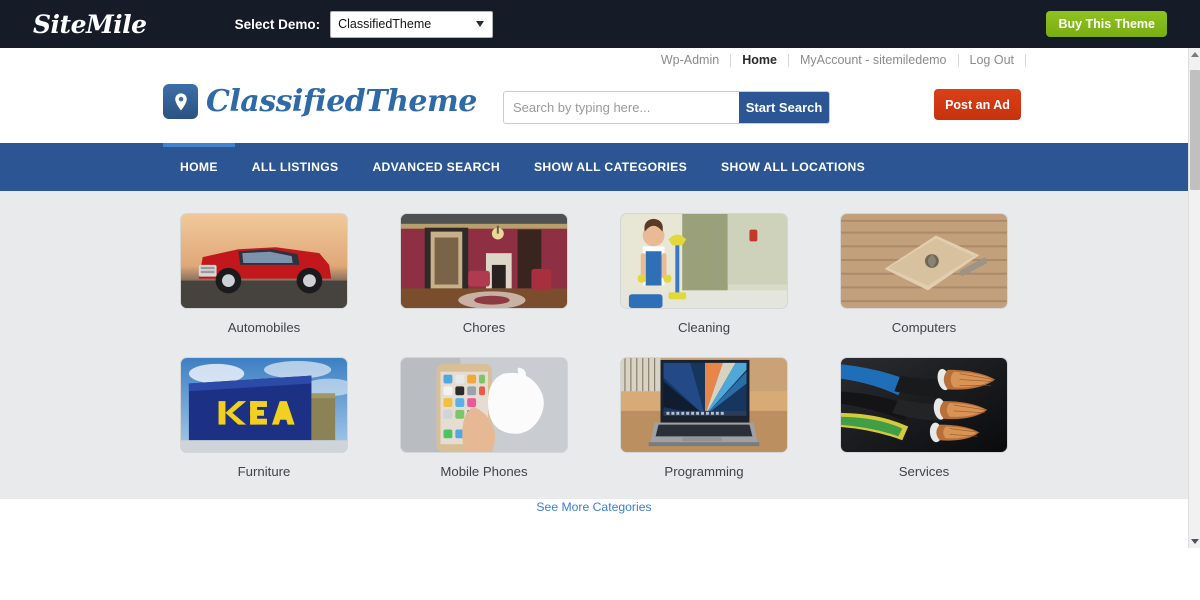  What do you see at coordinates (873, 60) in the screenshot?
I see `utility-link-myaccount: MyAccount - sitemiledemo` at bounding box center [873, 60].